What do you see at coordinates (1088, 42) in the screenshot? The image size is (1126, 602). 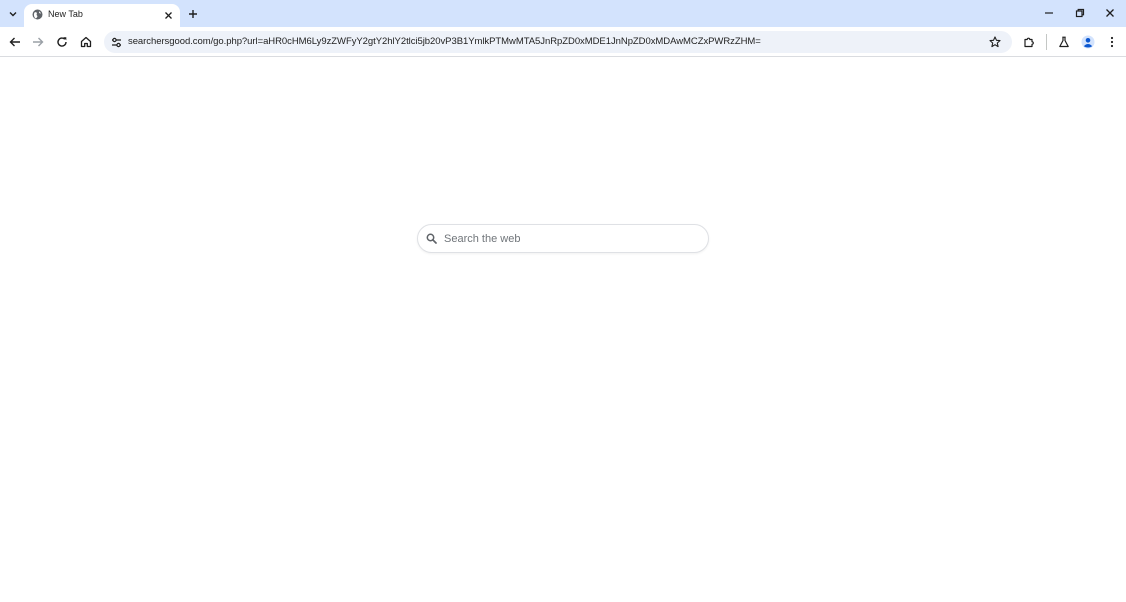 I see `profile-person-icon` at bounding box center [1088, 42].